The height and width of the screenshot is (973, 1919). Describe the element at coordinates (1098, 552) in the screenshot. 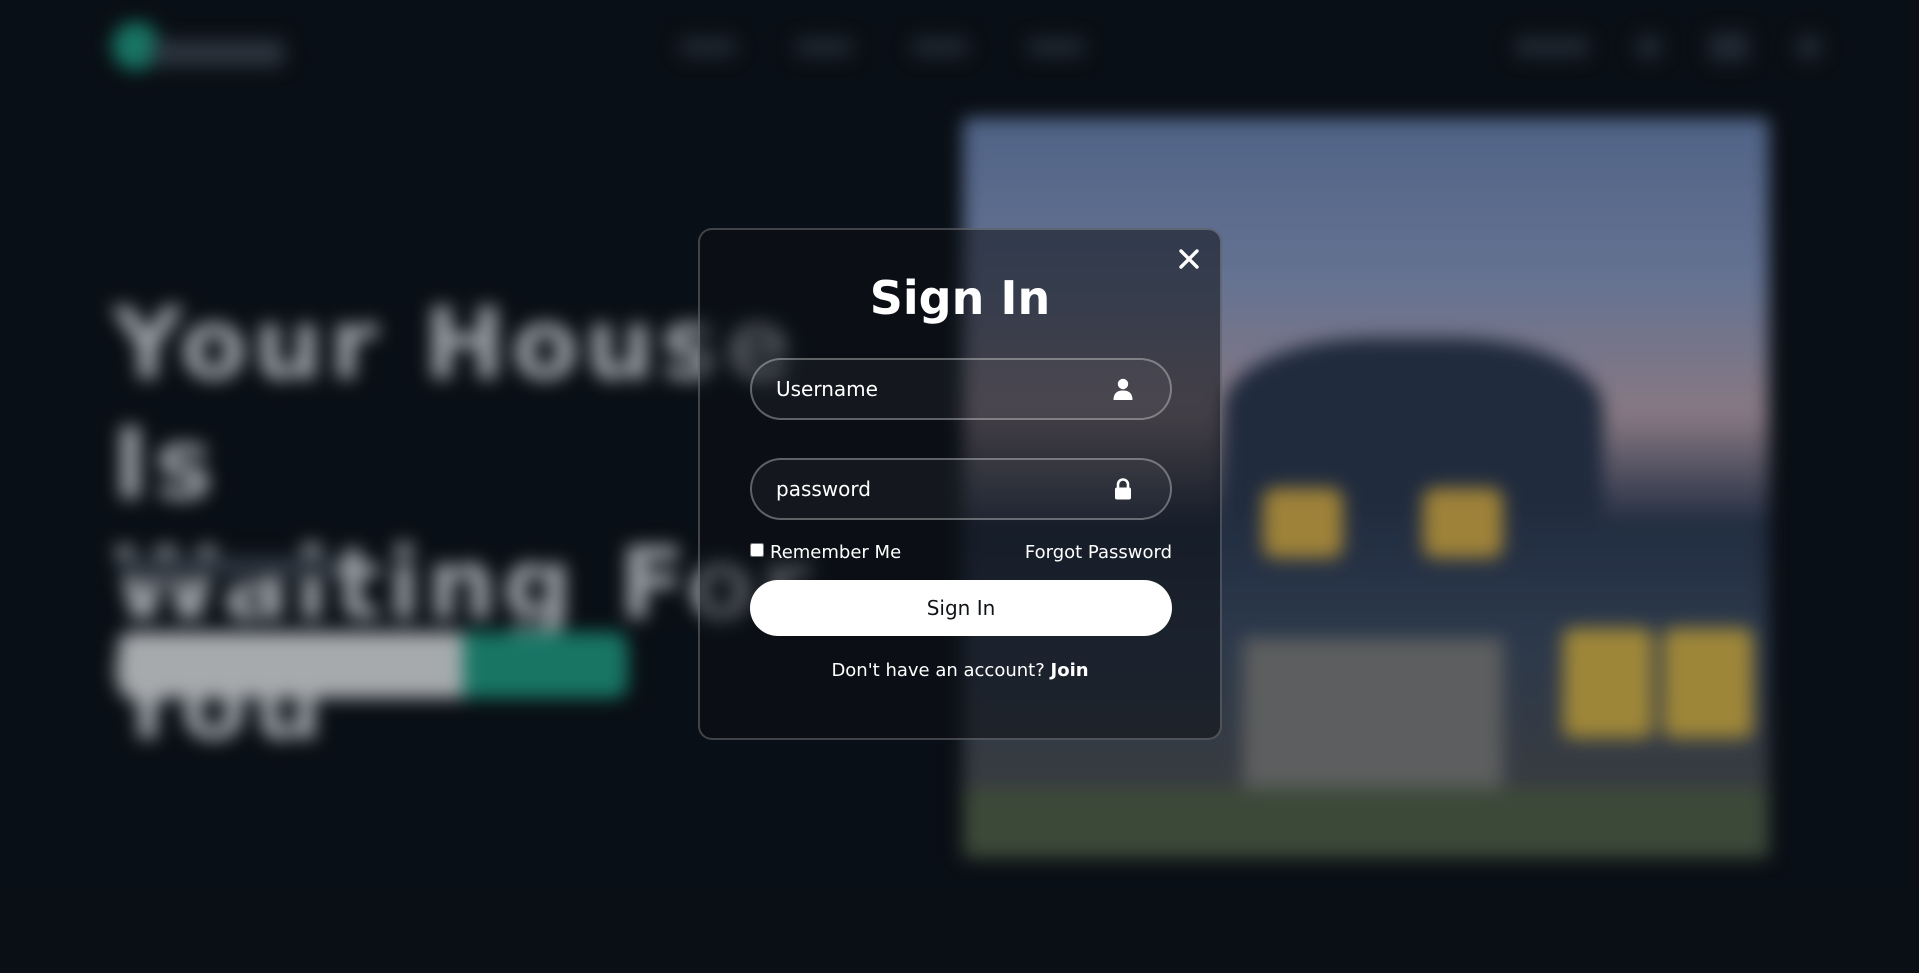

I see `forgot-password-link: Forgot Password` at that location.